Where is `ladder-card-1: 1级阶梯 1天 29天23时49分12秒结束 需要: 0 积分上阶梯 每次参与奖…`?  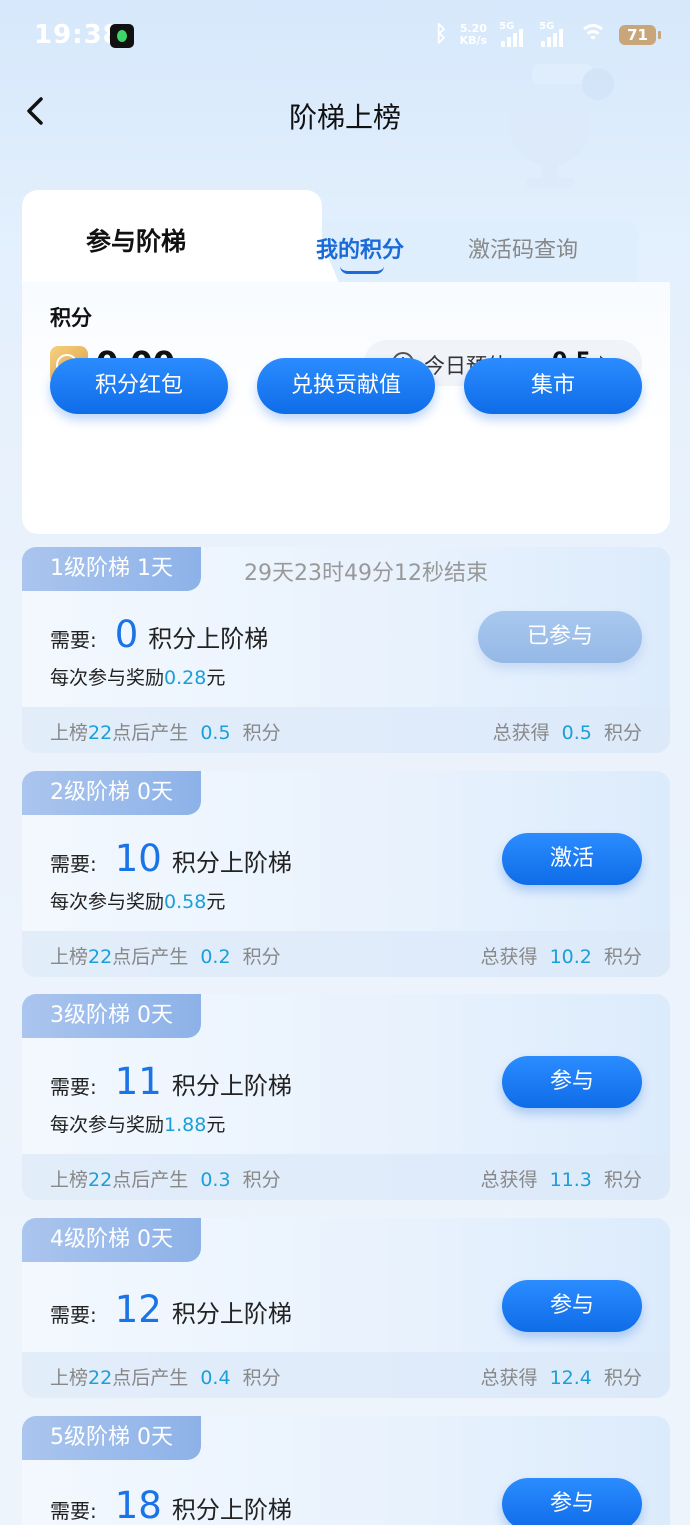
ladder-card-1: 1级阶梯 1天 29天23时49分12秒结束 需要: 0 积分上阶梯 每次参与奖… is located at coordinates (346, 650).